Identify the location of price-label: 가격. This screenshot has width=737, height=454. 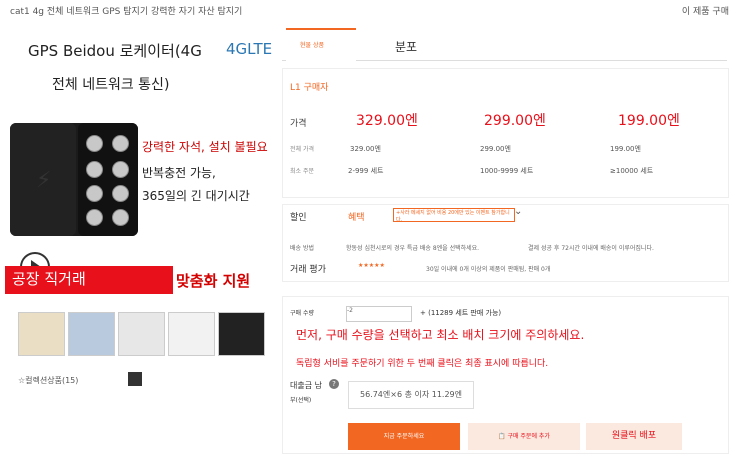
(298, 124).